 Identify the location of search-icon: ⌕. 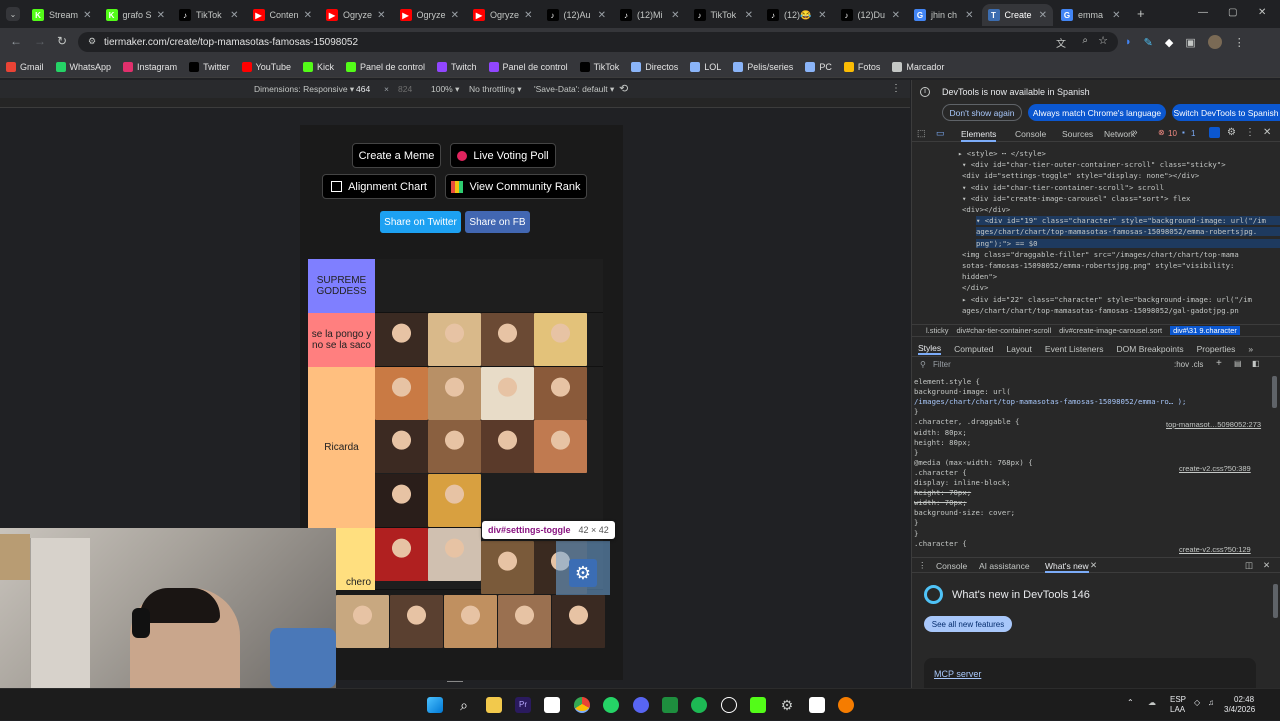
(464, 705).